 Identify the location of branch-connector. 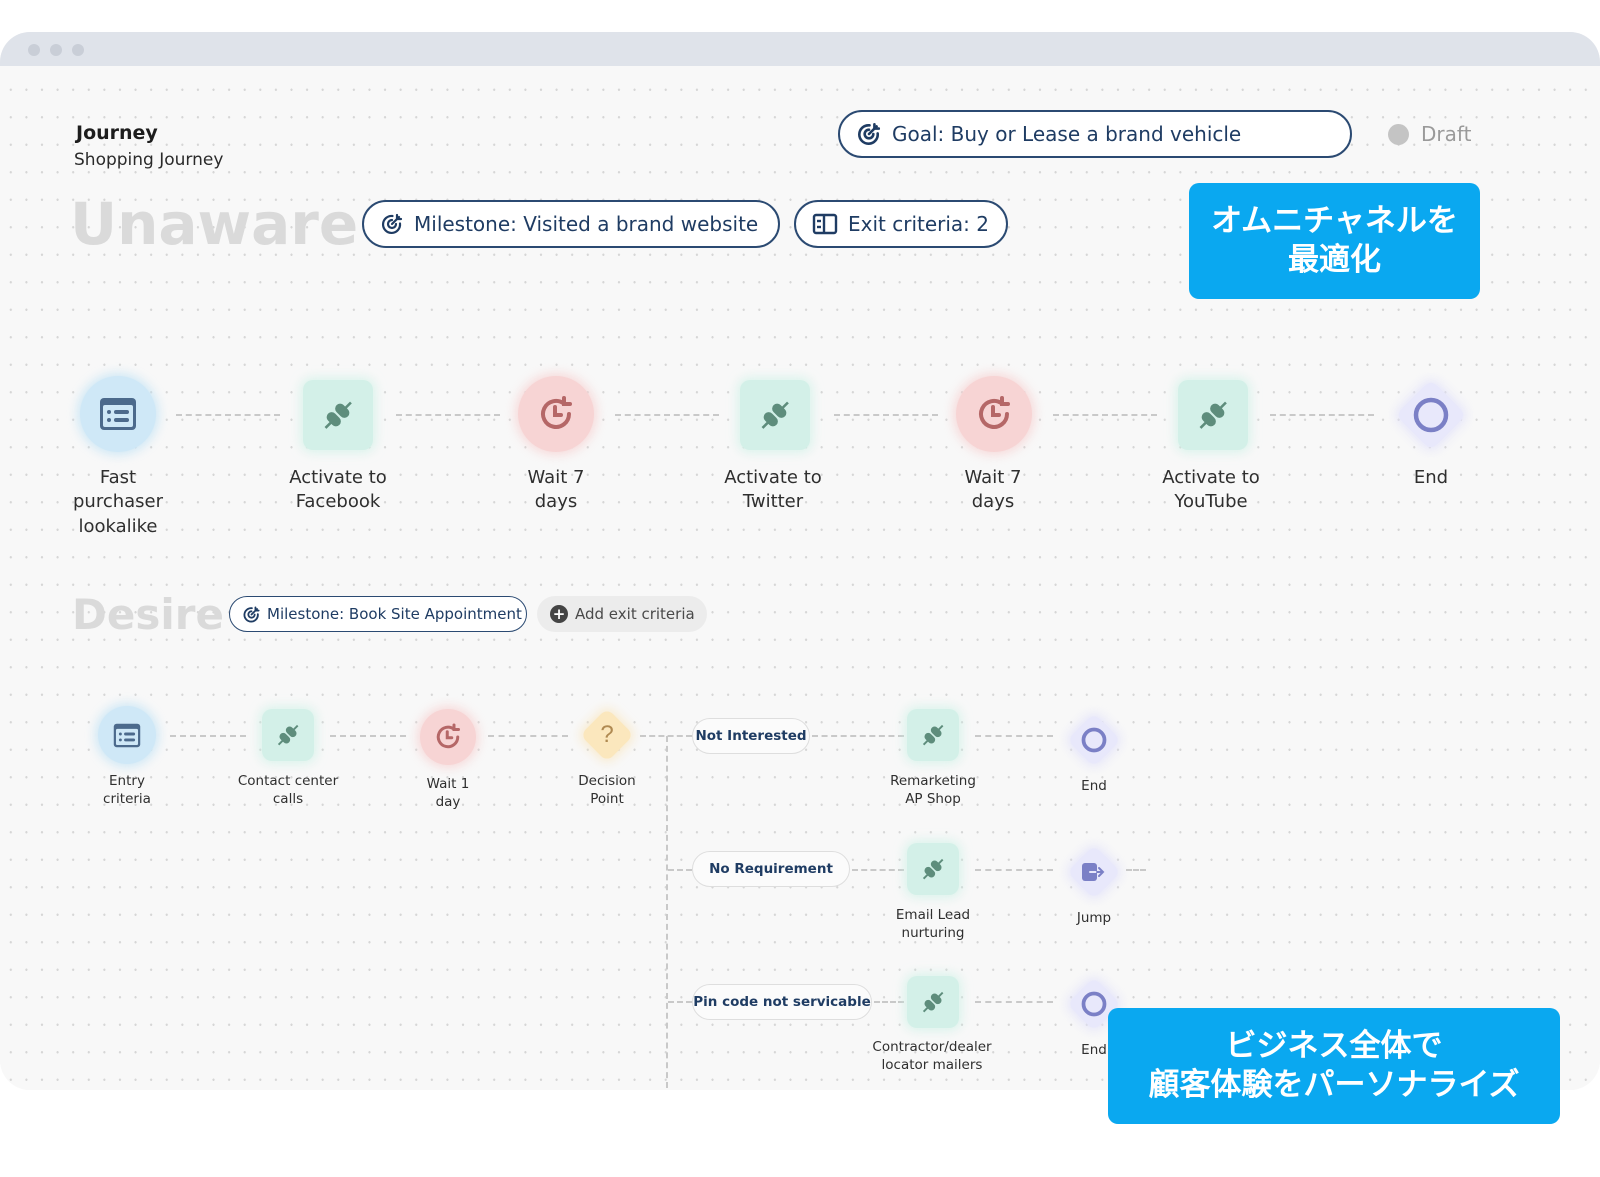
(667, 912).